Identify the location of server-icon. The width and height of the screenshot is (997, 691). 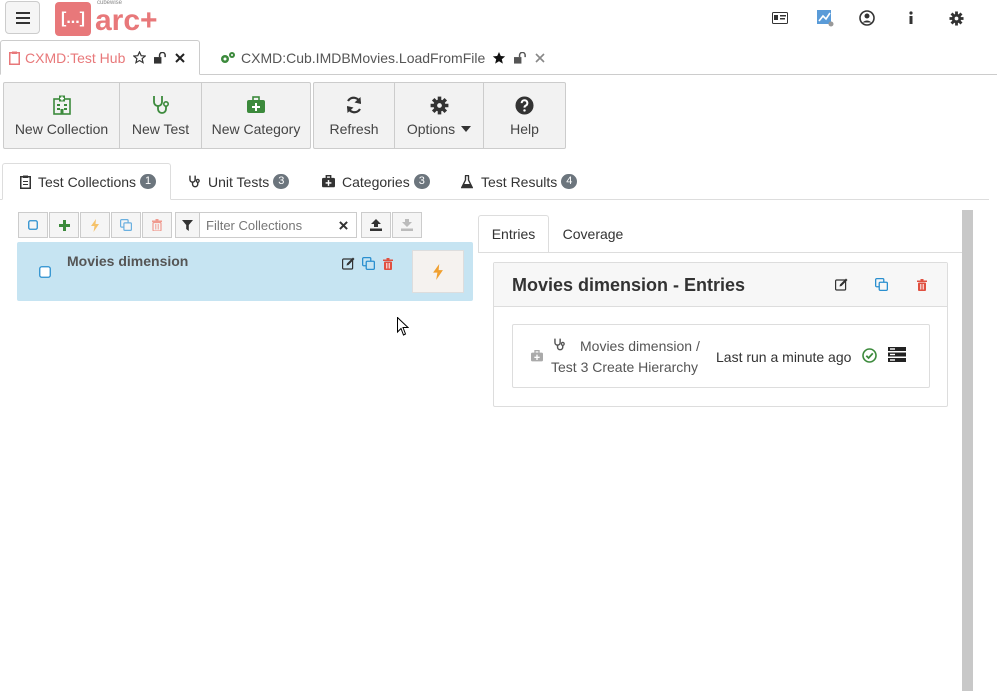
(897, 354).